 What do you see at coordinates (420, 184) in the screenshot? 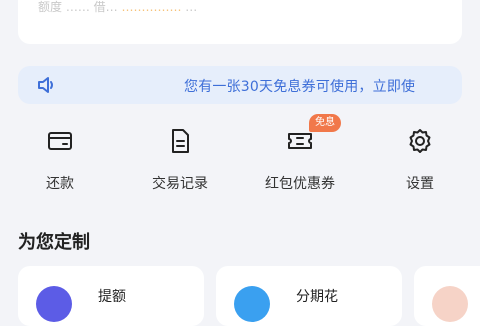
I see `action-settings-label: 设置` at bounding box center [420, 184].